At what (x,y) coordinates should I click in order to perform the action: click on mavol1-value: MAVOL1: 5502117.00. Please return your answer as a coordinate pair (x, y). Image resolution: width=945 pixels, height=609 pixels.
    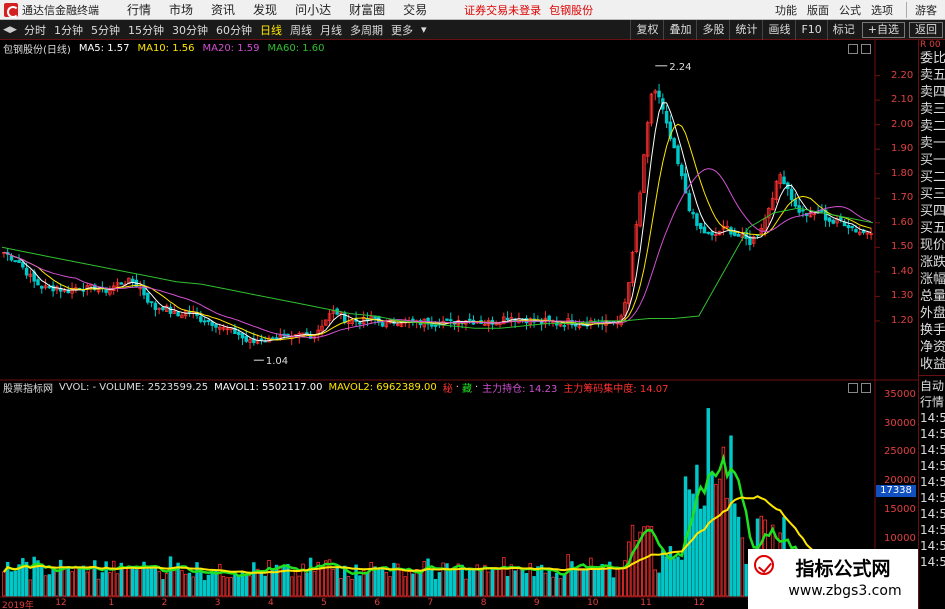
    Looking at the image, I should click on (268, 387).